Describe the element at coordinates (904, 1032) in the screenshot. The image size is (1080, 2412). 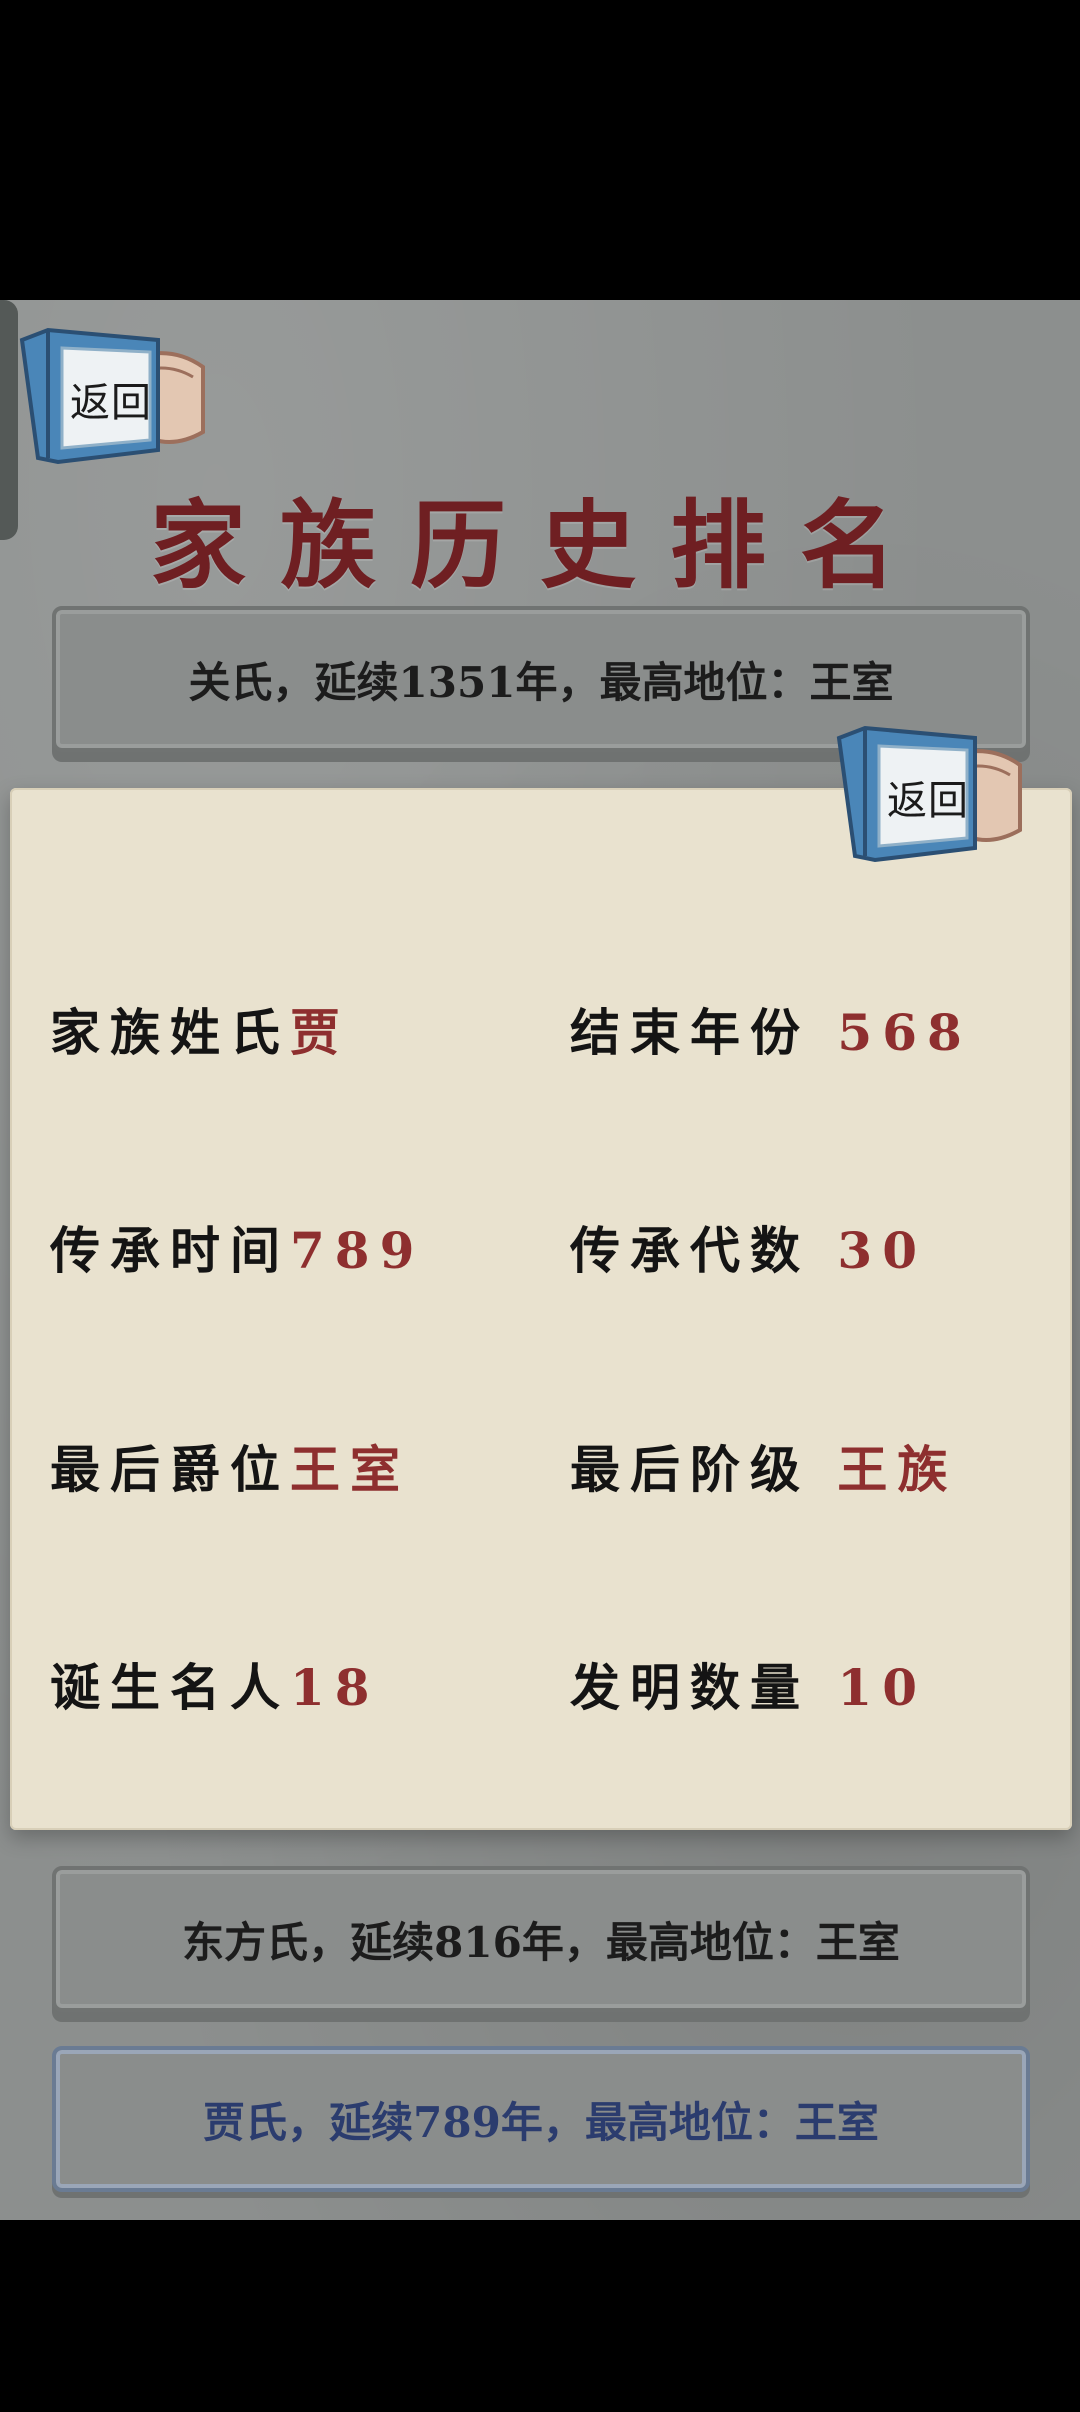
I see `field-value: 568` at that location.